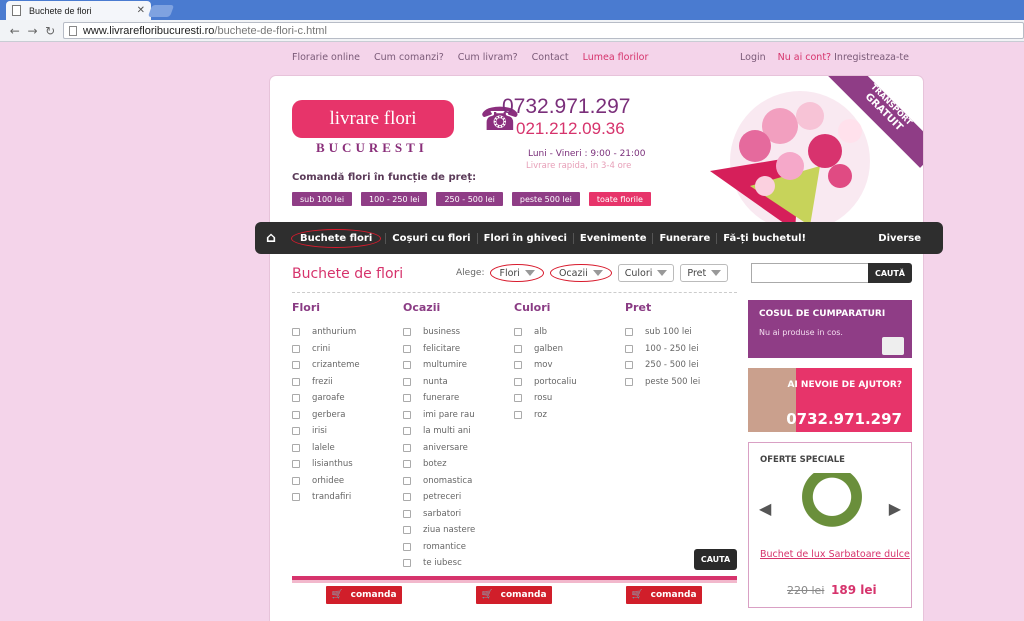 The image size is (1024, 621). I want to click on arrow-left-icon: ◀, so click(765, 508).